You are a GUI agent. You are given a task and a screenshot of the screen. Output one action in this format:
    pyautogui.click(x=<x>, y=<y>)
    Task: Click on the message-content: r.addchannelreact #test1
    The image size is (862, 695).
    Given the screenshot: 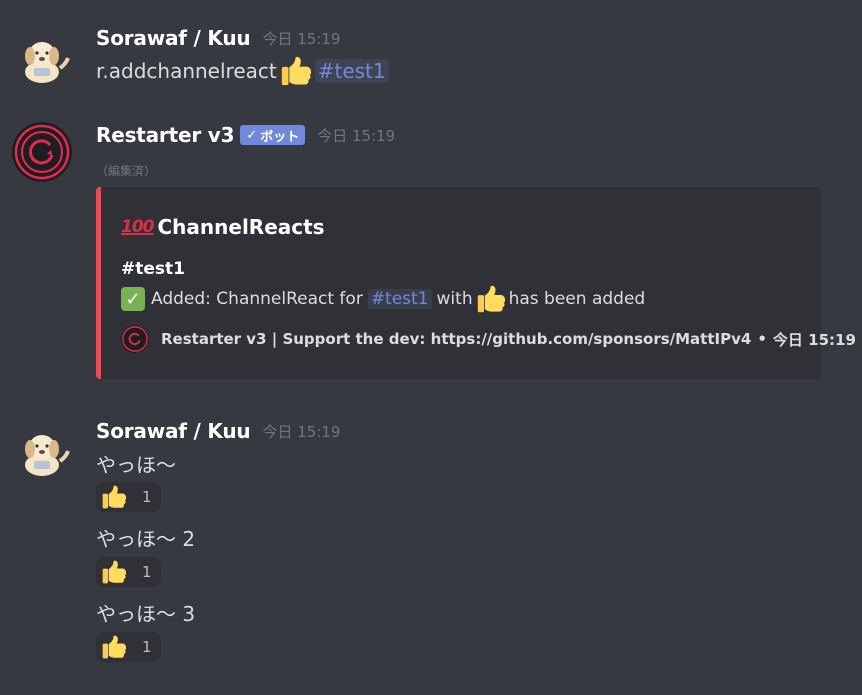 What is the action you would take?
    pyautogui.click(x=242, y=71)
    